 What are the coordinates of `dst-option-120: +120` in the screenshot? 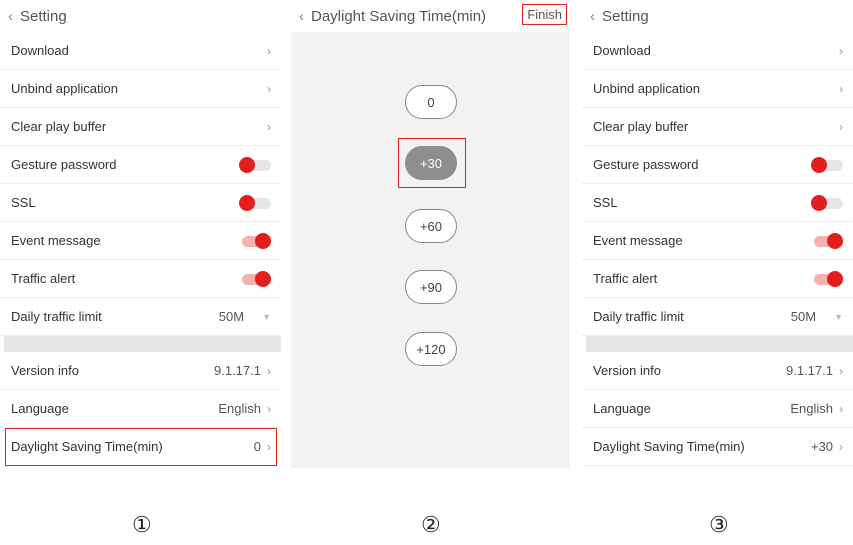 It's located at (431, 349).